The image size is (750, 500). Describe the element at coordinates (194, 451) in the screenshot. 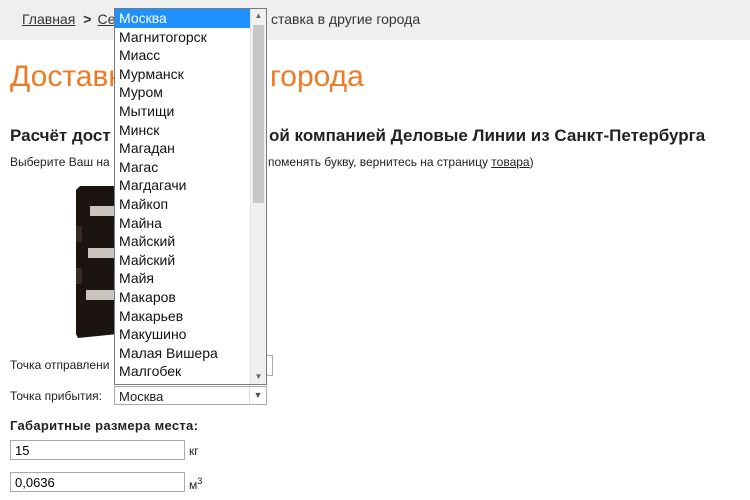

I see `weight-unit: кг` at that location.